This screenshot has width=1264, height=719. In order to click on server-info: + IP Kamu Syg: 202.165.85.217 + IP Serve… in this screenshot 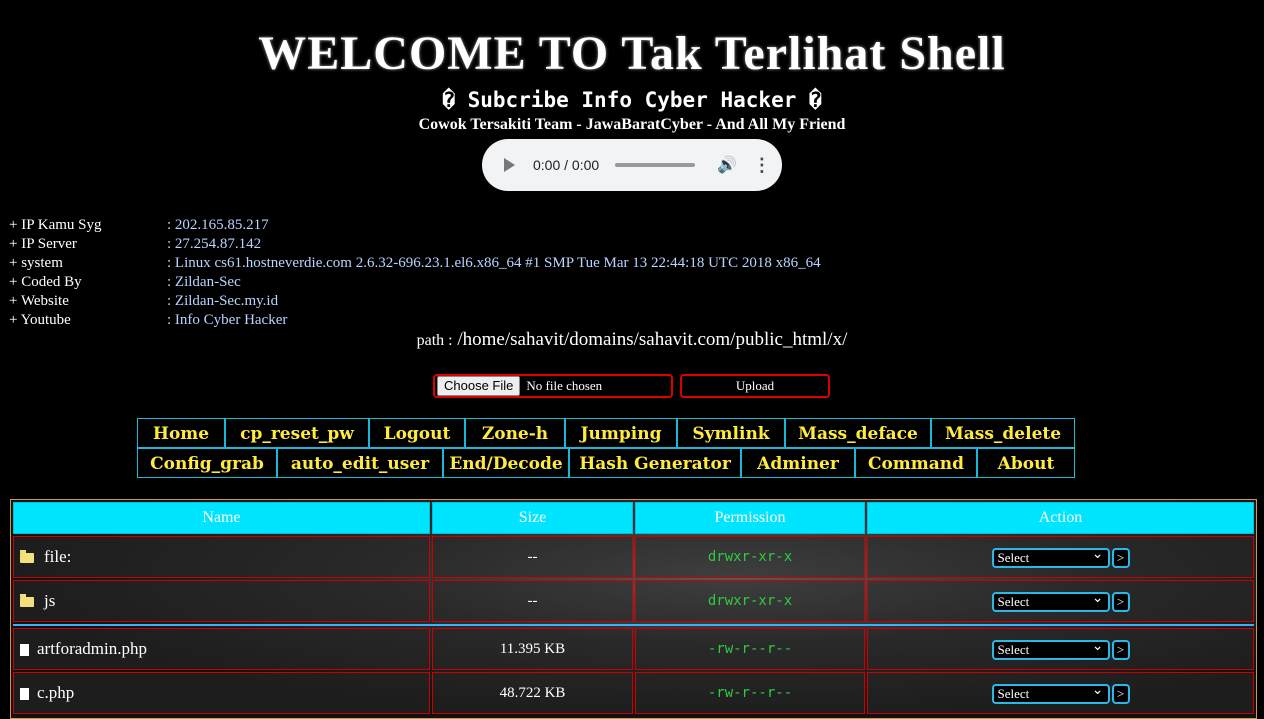, I will do `click(415, 273)`.